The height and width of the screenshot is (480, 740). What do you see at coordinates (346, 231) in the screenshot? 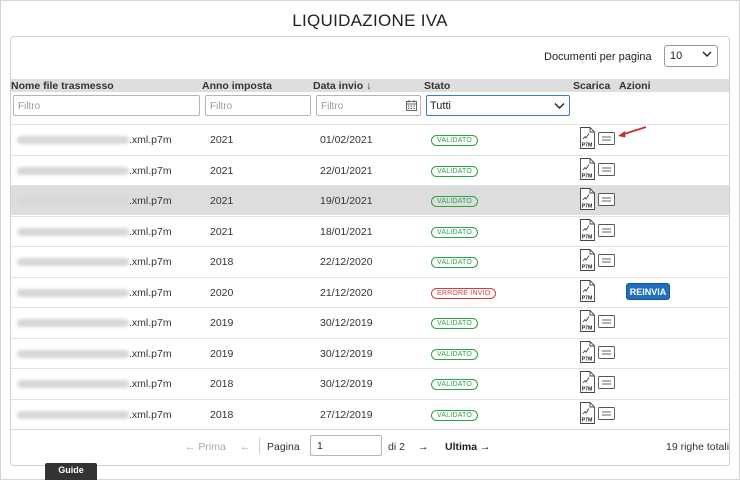
I see `date-cell: 18/01/2021` at bounding box center [346, 231].